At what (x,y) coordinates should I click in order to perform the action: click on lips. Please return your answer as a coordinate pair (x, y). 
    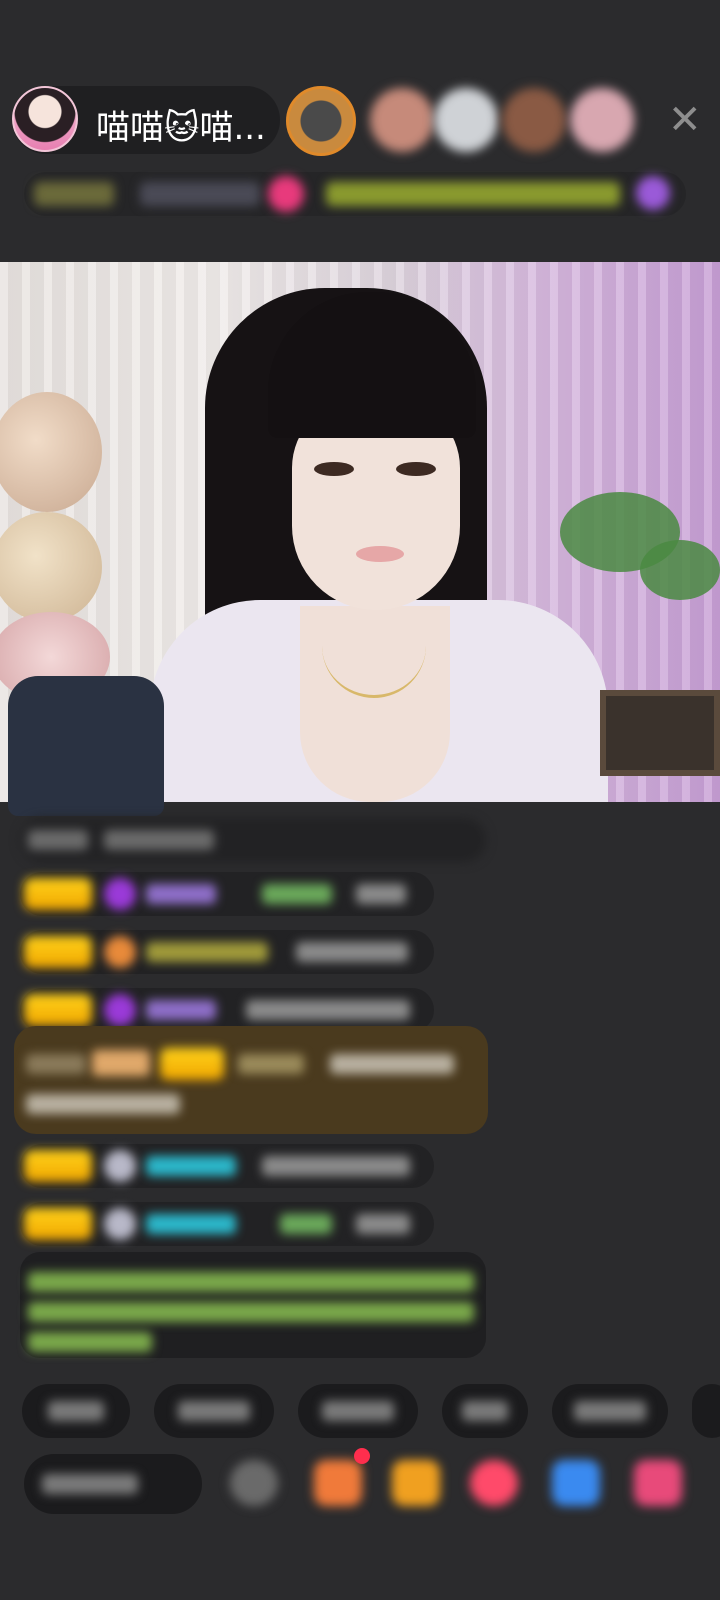
    Looking at the image, I should click on (380, 554).